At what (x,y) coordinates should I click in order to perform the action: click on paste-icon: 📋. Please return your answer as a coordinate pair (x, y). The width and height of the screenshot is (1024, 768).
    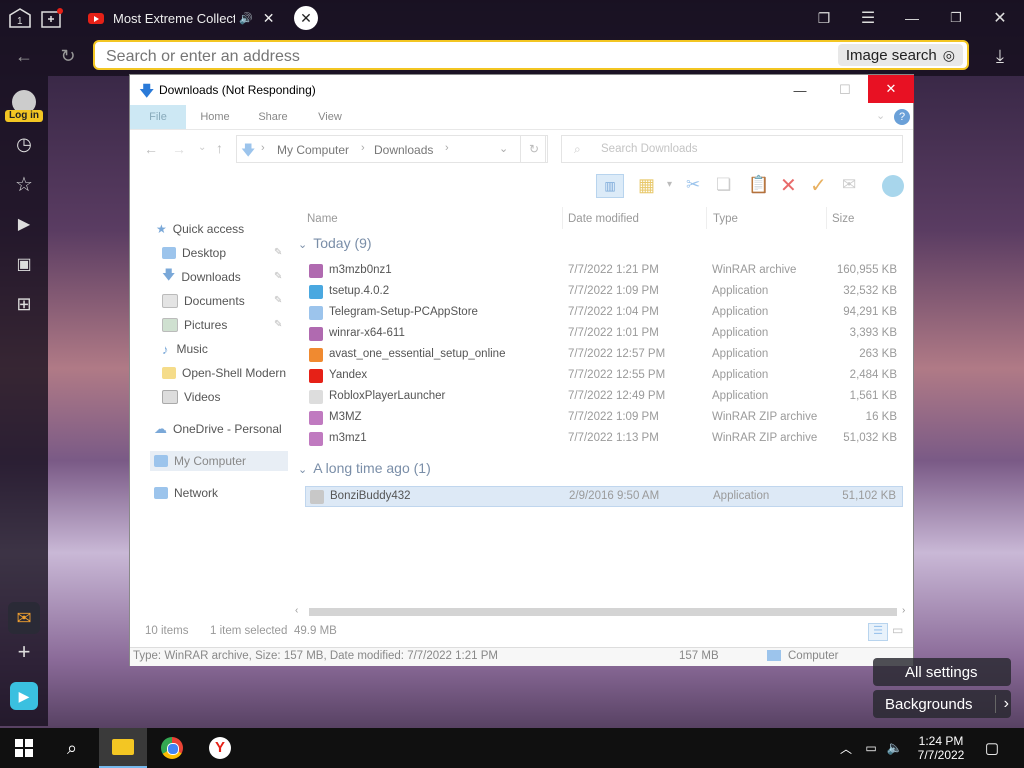
    Looking at the image, I should click on (758, 185).